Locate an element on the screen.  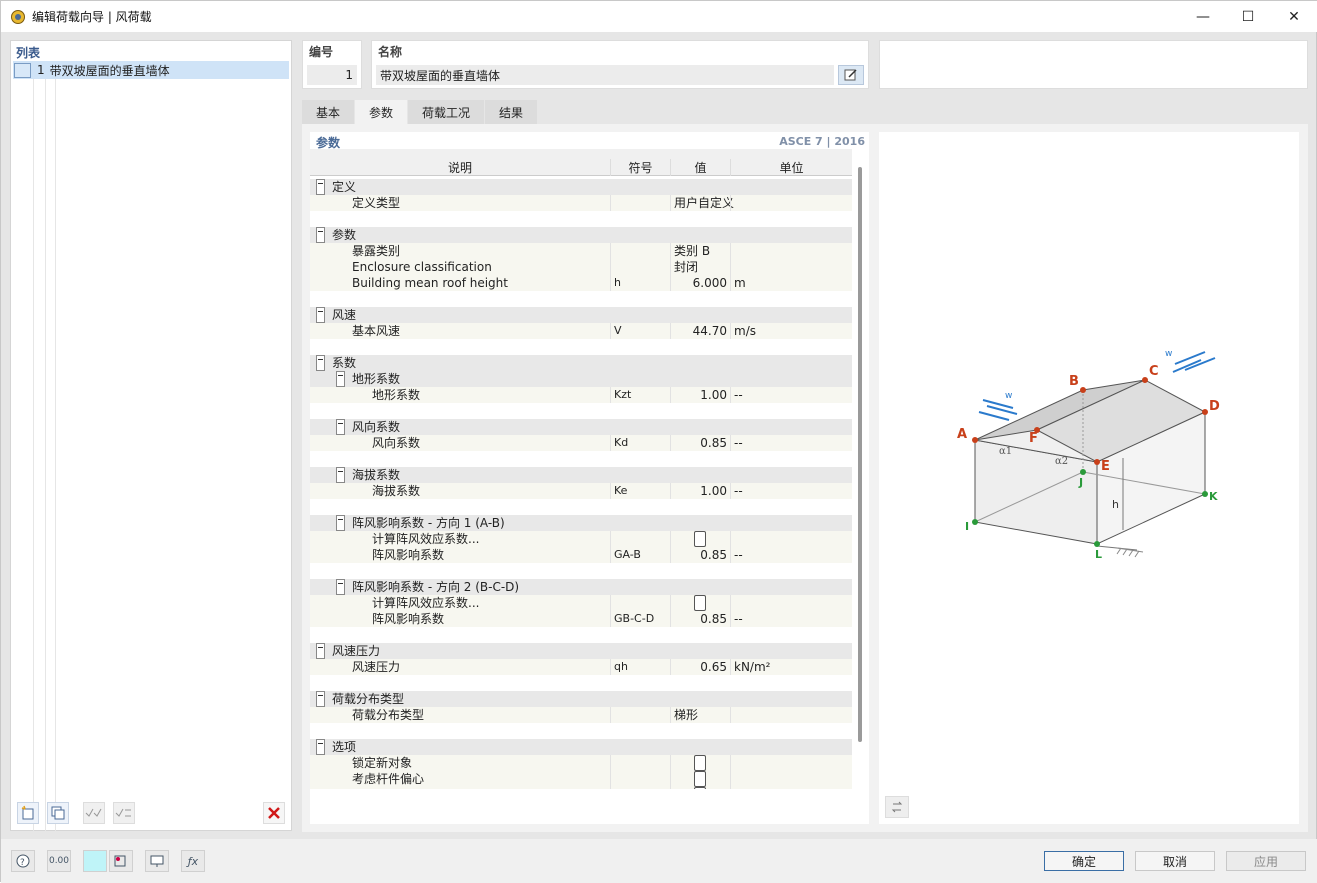
table-row: 考虑杆件偏心 is located at coordinates (581, 779).